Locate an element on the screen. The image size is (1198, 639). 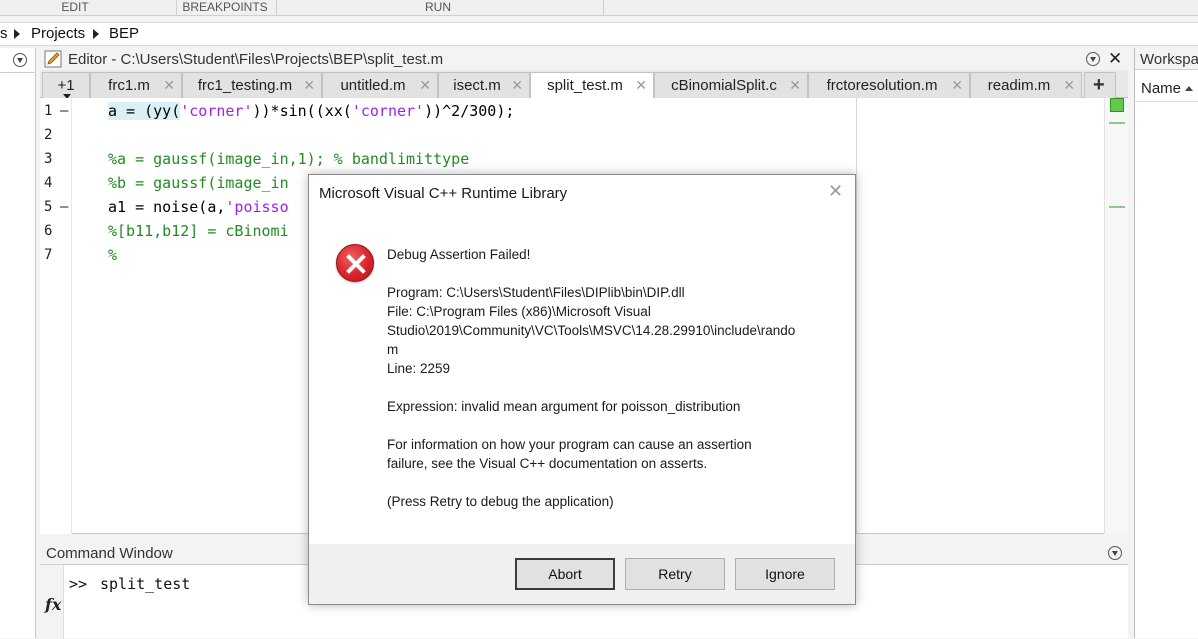
abort-button: Abort is located at coordinates (565, 574).